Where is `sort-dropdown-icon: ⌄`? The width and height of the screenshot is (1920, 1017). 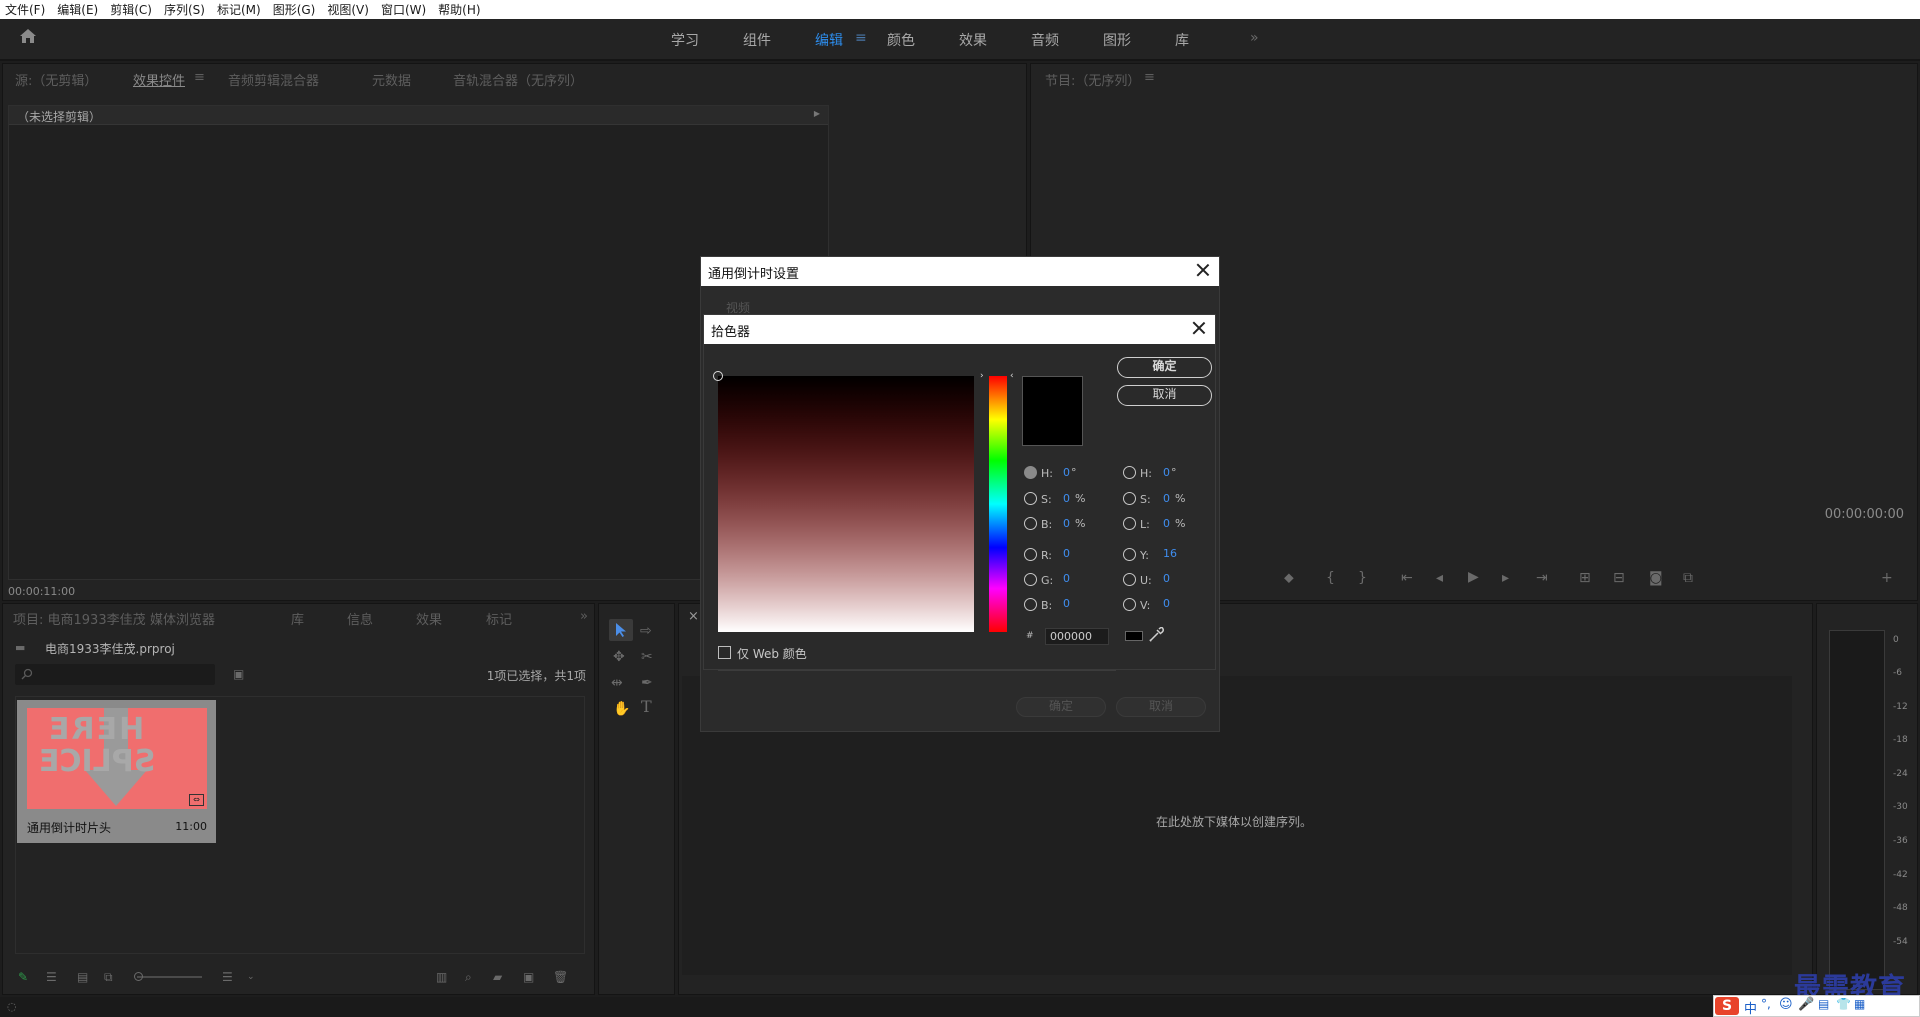
sort-dropdown-icon: ⌄ is located at coordinates (251, 977).